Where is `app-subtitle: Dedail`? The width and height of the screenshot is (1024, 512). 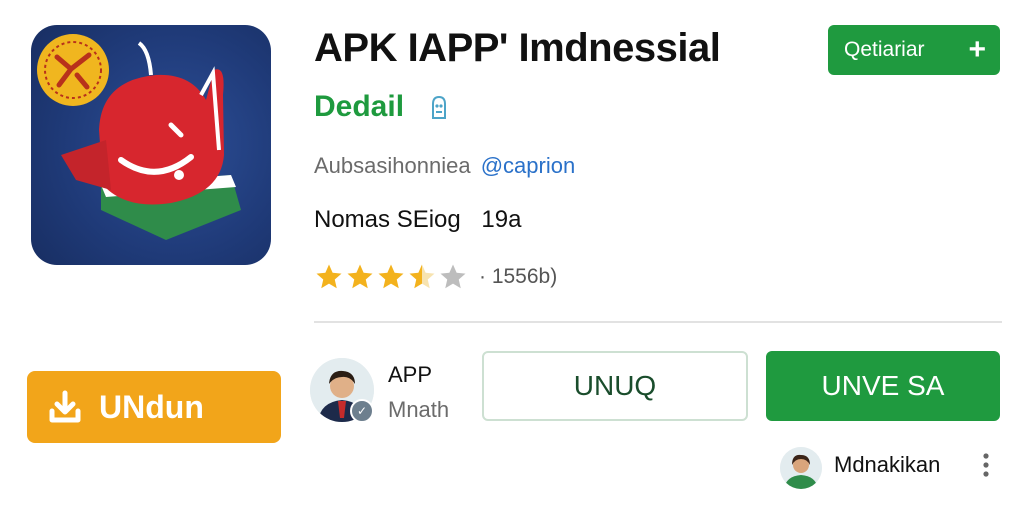
app-subtitle: Dedail is located at coordinates (359, 106).